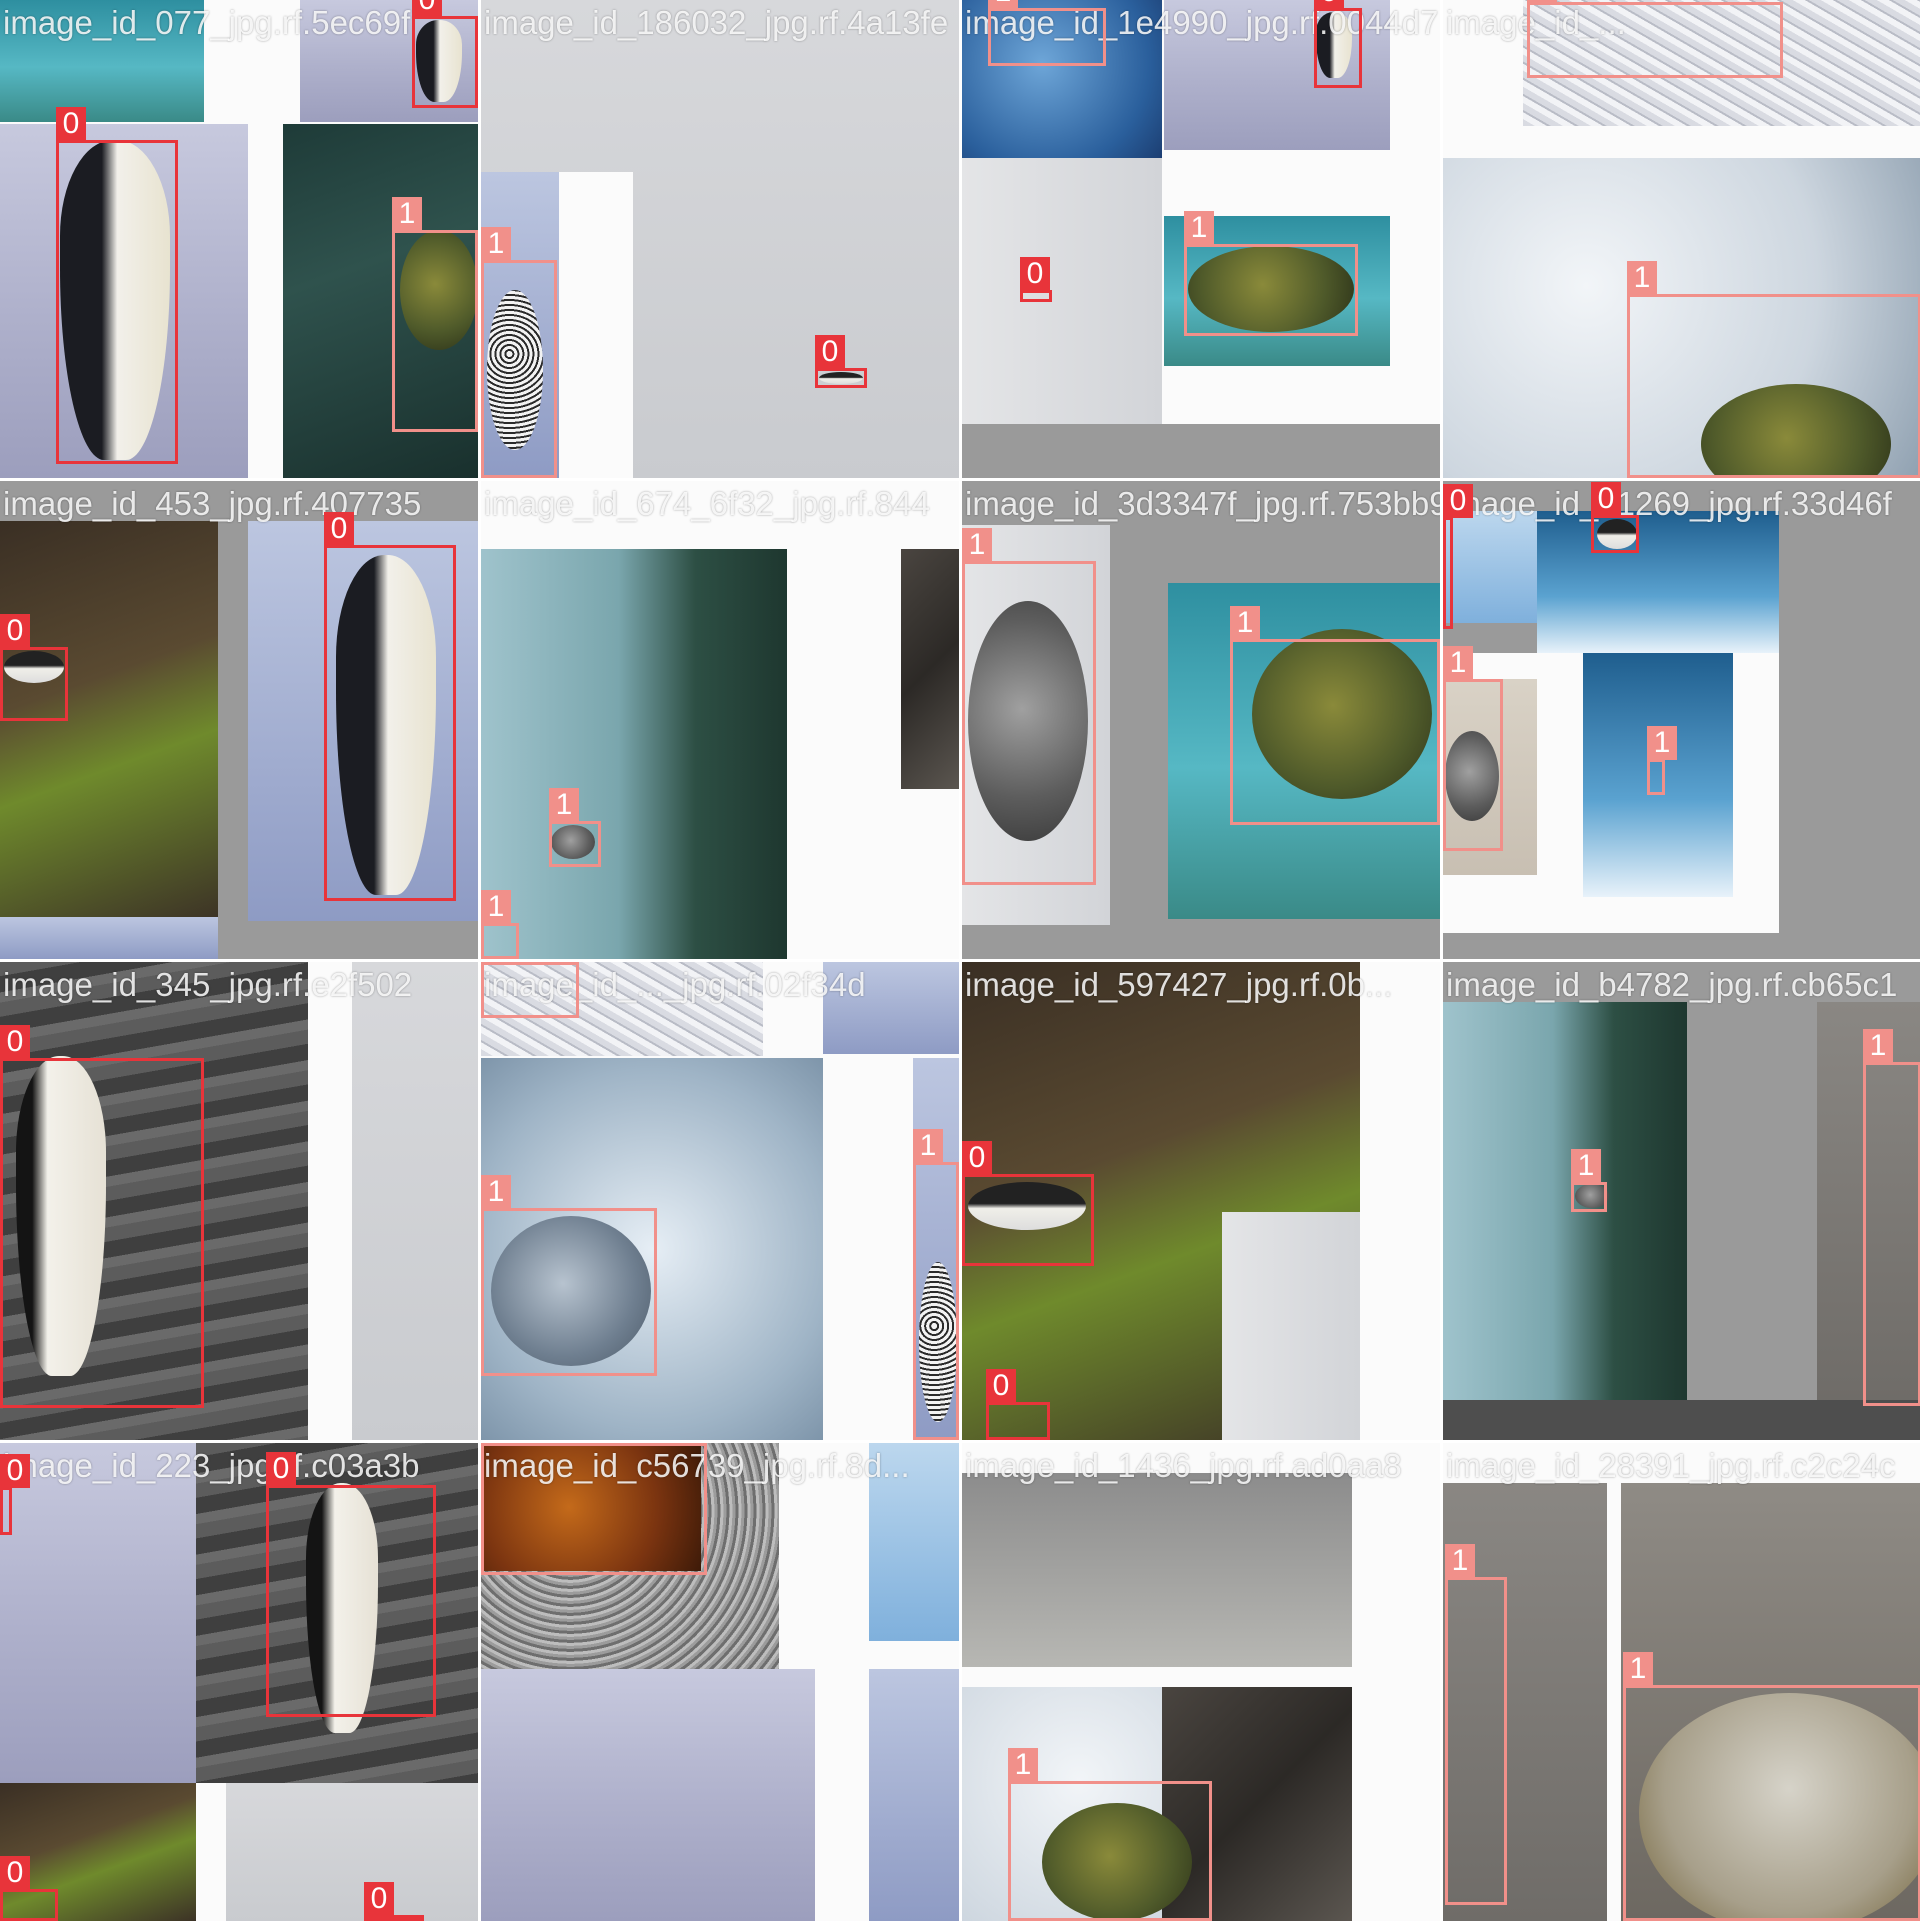 The height and width of the screenshot is (1921, 1920). Describe the element at coordinates (1183, 1465) in the screenshot. I see `image-filename-label: image_id_1436_jpg.rf.ad0aa8` at that location.